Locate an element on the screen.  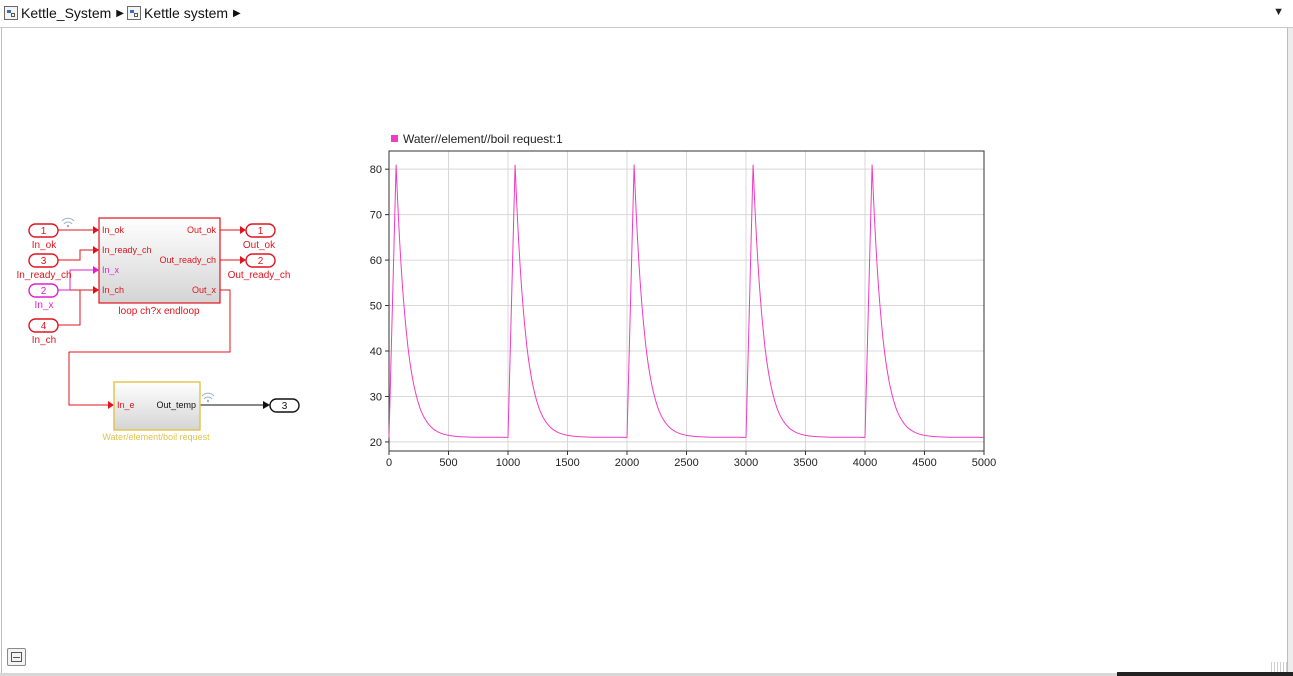
x-tick-label: 3000 is located at coordinates (746, 463).